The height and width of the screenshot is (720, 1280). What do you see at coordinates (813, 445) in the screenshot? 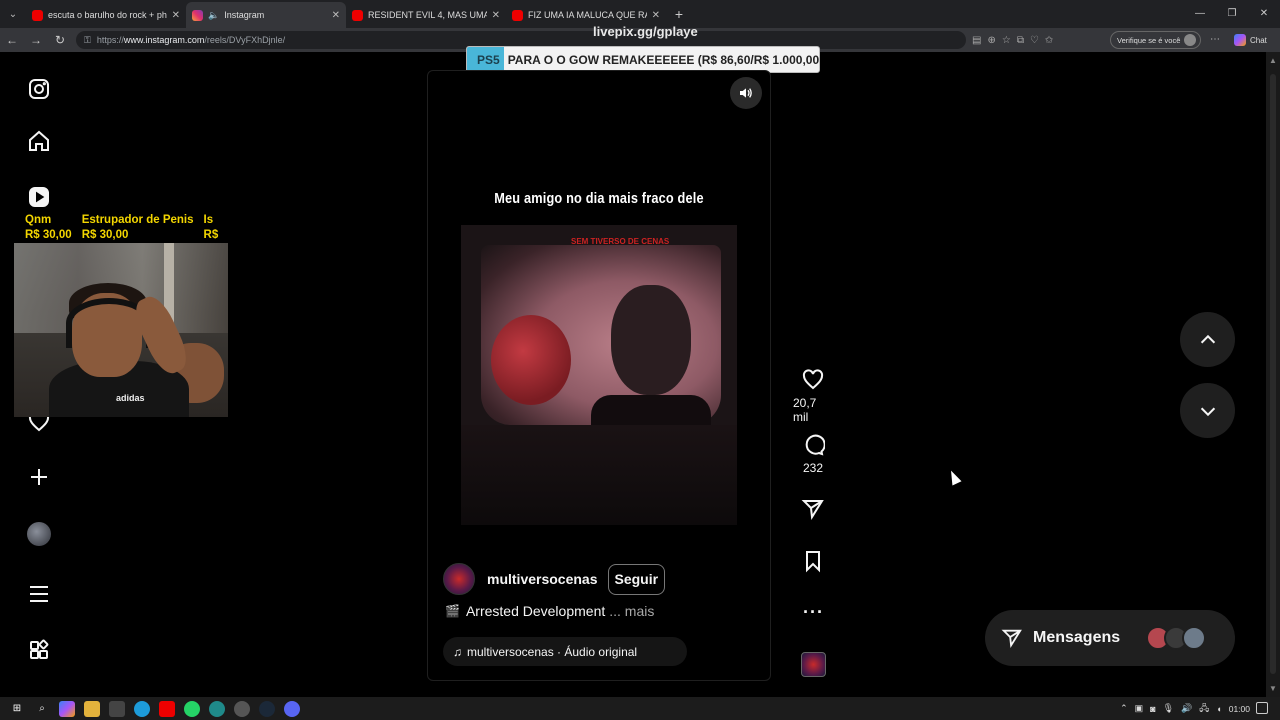
I see `comment-icon` at bounding box center [813, 445].